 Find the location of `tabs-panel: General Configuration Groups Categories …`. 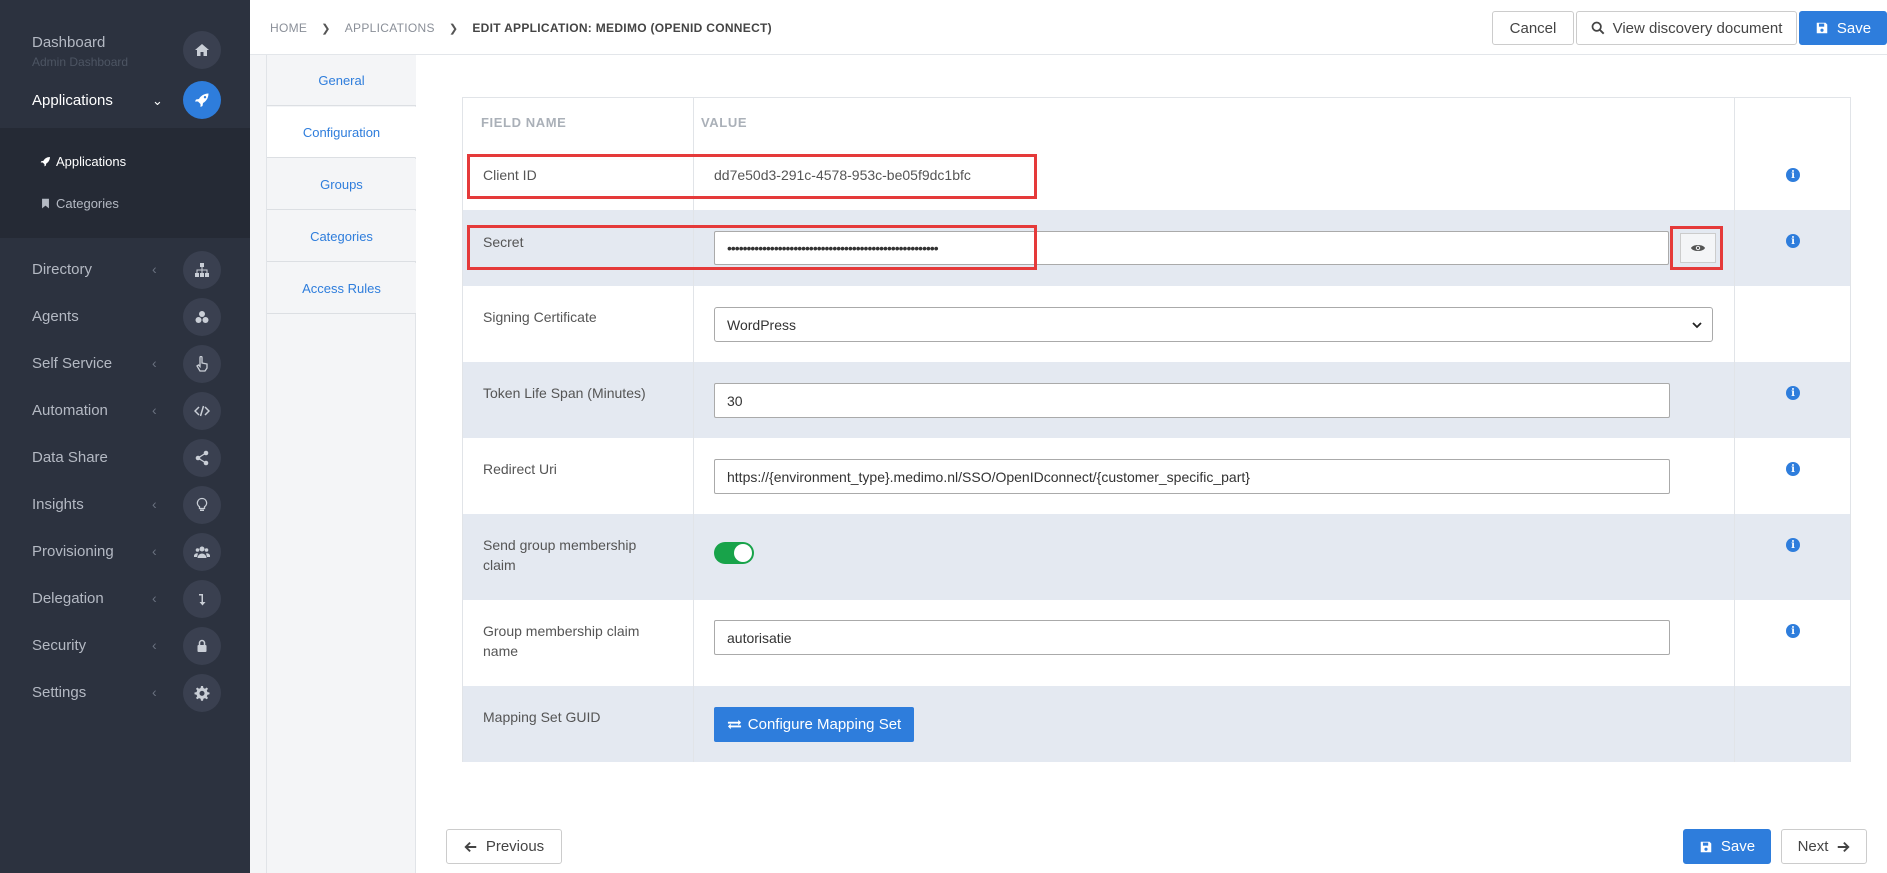

tabs-panel: General Configuration Groups Categories … is located at coordinates (341, 464).